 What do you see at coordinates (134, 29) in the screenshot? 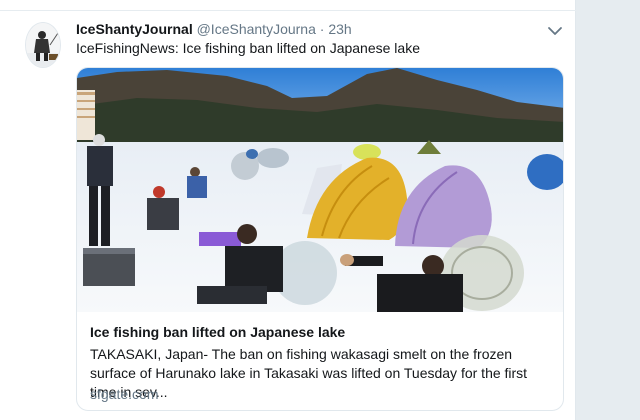
I see `display-name: IceShantyJournal` at bounding box center [134, 29].